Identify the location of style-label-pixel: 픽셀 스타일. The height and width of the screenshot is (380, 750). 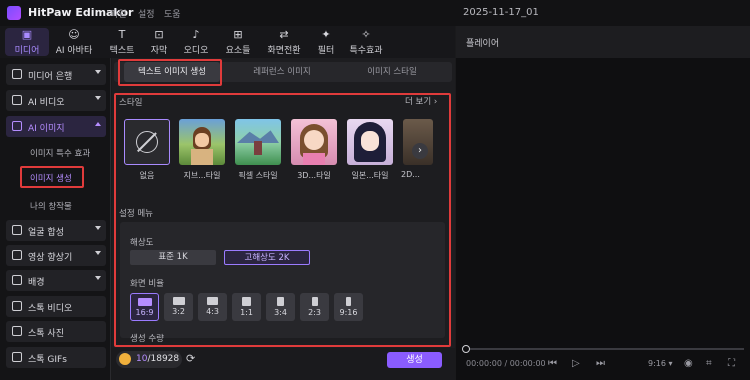
(258, 175).